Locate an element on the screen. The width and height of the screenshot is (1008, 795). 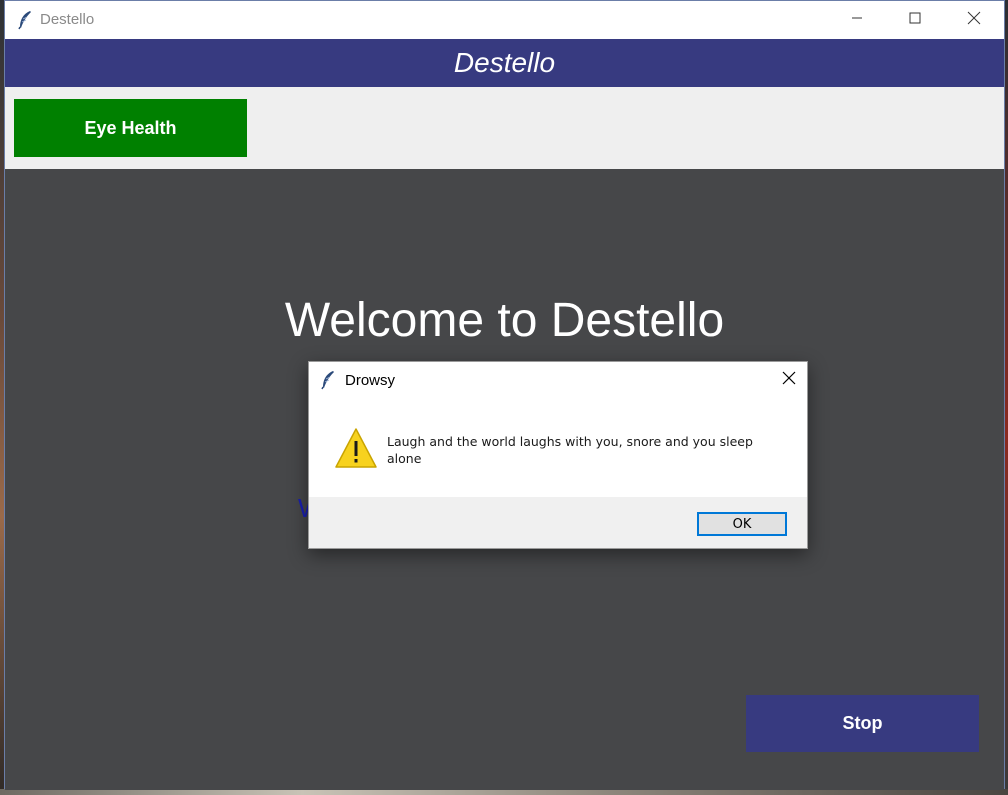
app-banner-title: Destello is located at coordinates (504, 62).